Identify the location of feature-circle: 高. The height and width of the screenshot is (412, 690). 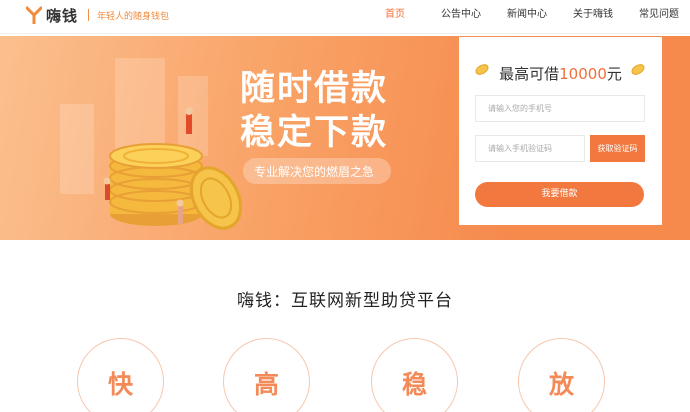
(266, 375).